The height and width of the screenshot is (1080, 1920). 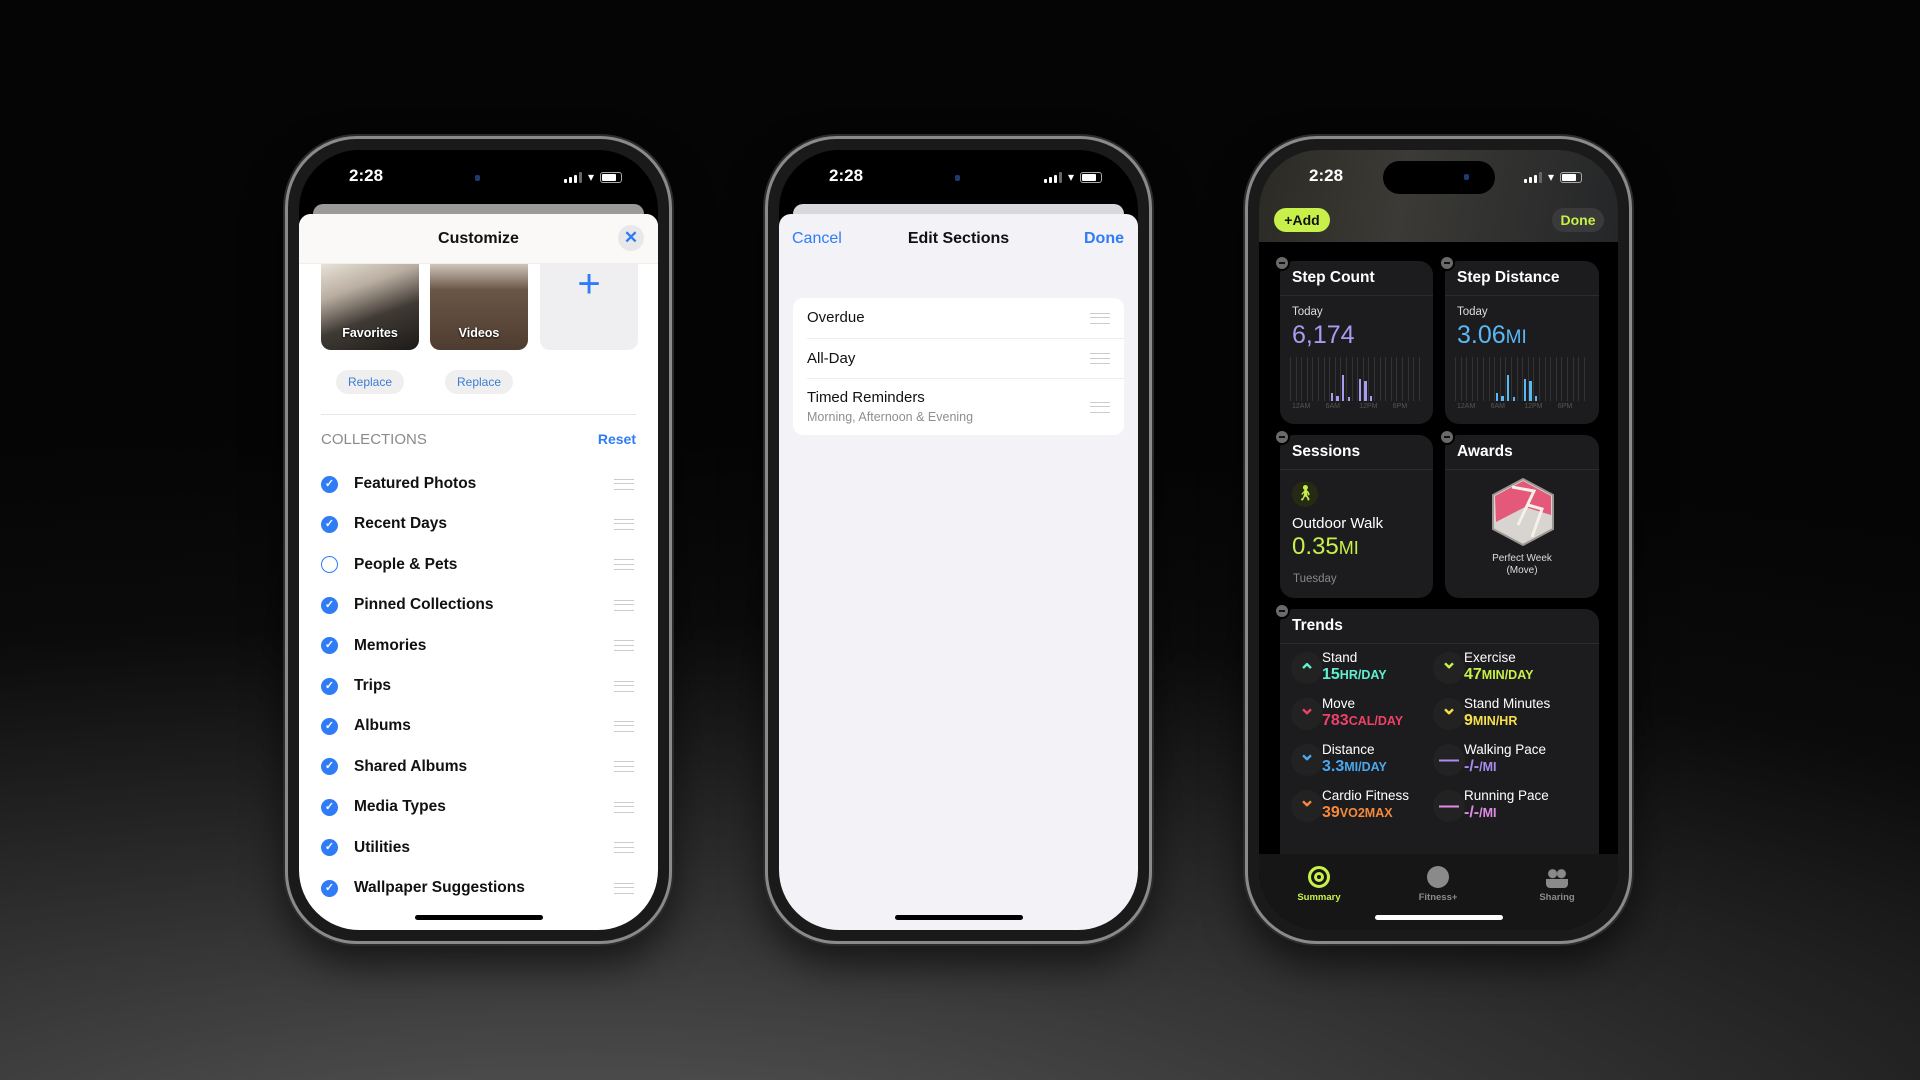 I want to click on trend-item: — Walking Pace -/-/MI, so click(x=1502, y=766).